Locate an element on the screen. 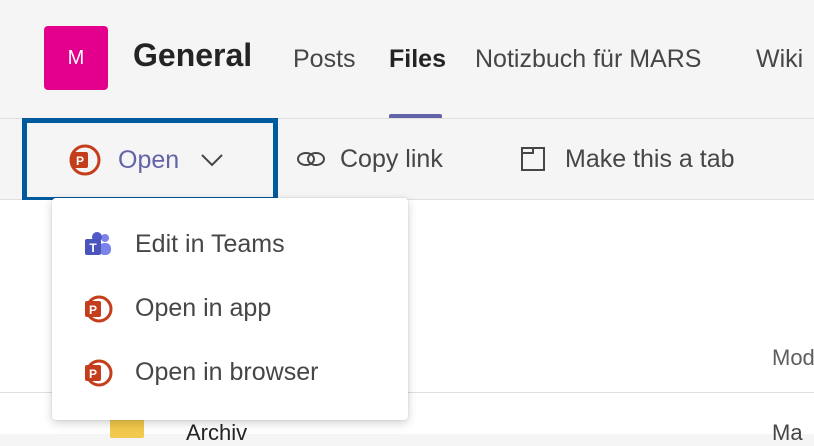  tab-wiki: Wiki is located at coordinates (779, 59).